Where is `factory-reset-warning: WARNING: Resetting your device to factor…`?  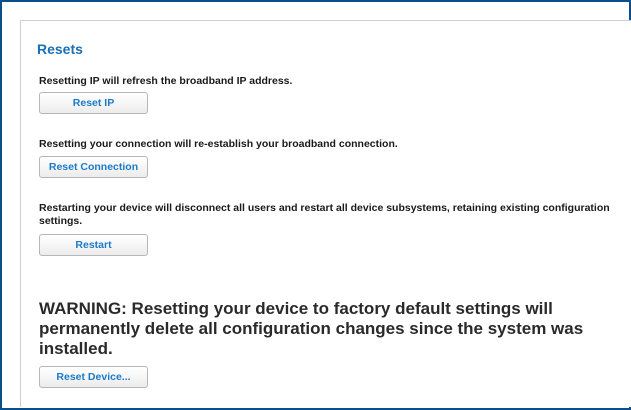 factory-reset-warning: WARNING: Resetting your device to factor… is located at coordinates (311, 328).